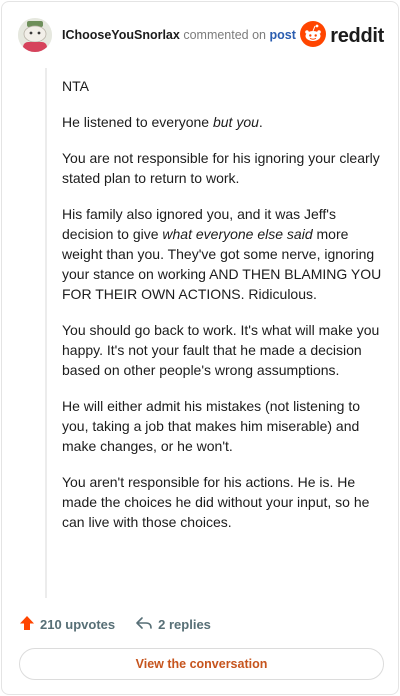  What do you see at coordinates (184, 624) in the screenshot?
I see `replies-label: 2 replies` at bounding box center [184, 624].